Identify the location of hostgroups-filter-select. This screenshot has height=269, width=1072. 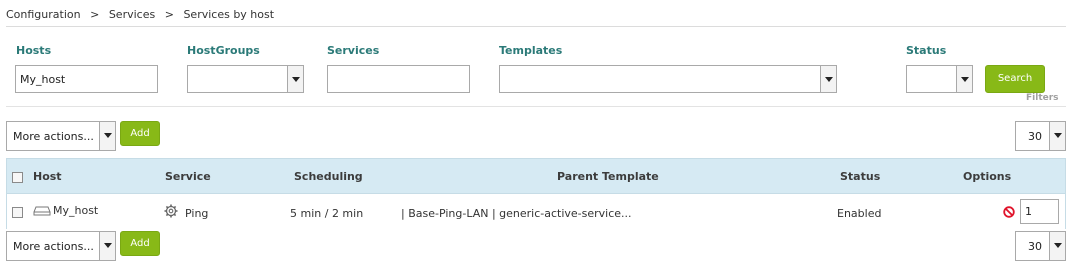
(245, 79).